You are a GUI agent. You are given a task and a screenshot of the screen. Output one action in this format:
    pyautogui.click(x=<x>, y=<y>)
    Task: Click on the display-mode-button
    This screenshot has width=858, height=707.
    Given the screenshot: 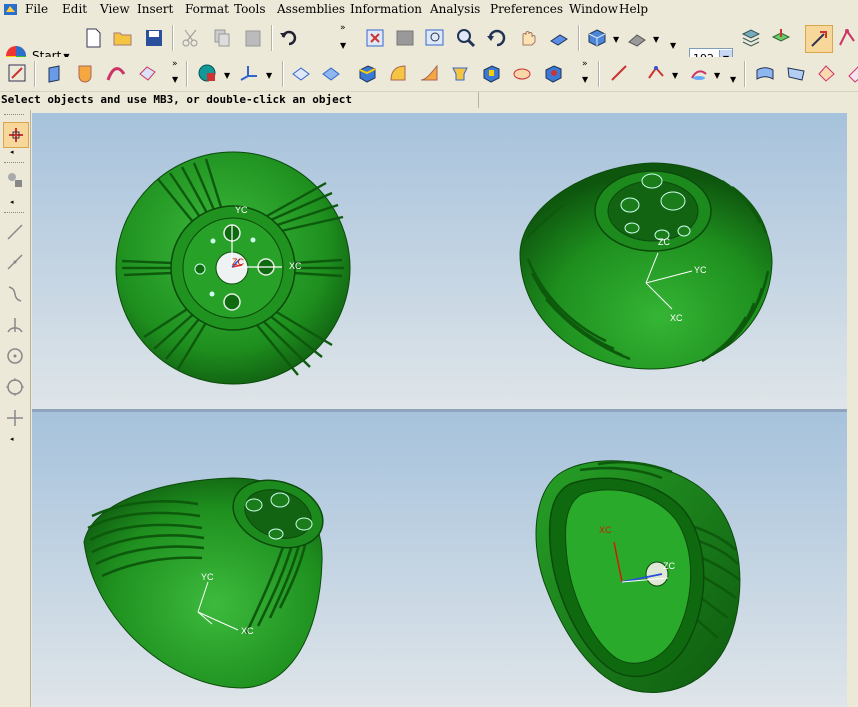 What is the action you would take?
    pyautogui.click(x=637, y=38)
    